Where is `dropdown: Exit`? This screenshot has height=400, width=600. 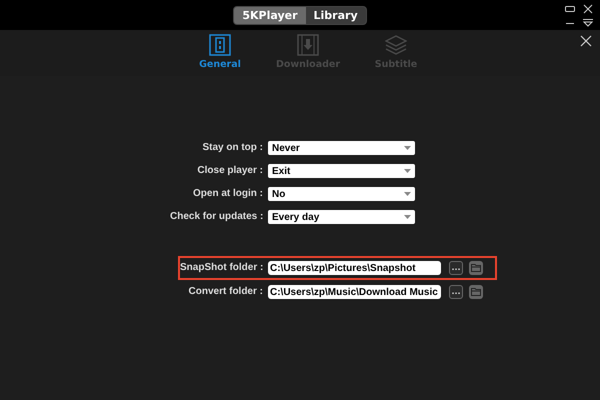
dropdown: Exit is located at coordinates (341, 171).